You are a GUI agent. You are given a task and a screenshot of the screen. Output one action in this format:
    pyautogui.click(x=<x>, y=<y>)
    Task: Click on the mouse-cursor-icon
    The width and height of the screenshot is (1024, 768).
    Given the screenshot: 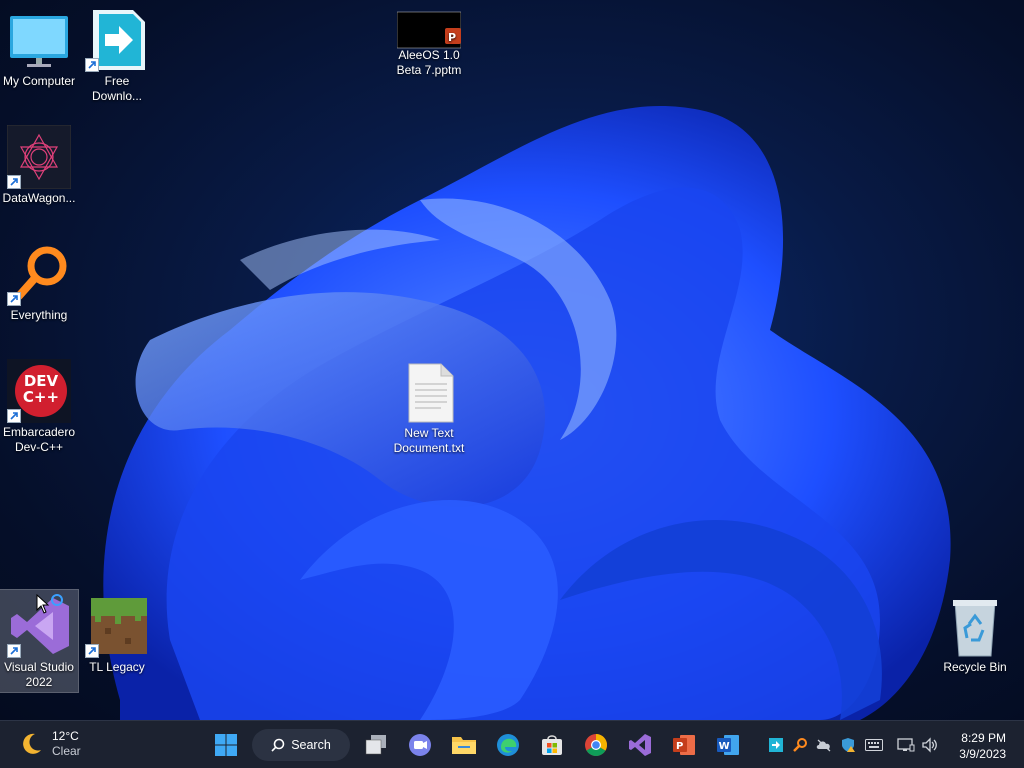 What is the action you would take?
    pyautogui.click(x=43, y=604)
    